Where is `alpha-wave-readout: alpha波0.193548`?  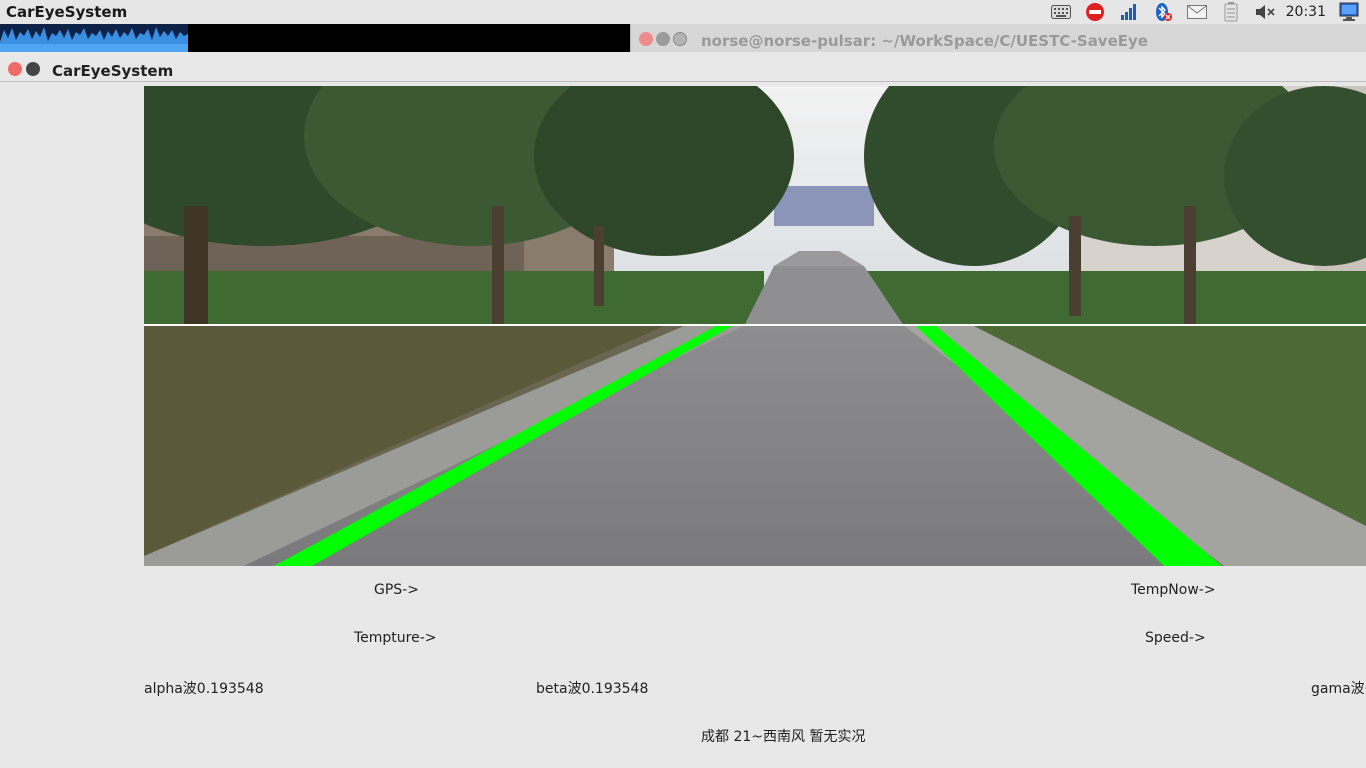
alpha-wave-readout: alpha波0.193548 is located at coordinates (204, 689).